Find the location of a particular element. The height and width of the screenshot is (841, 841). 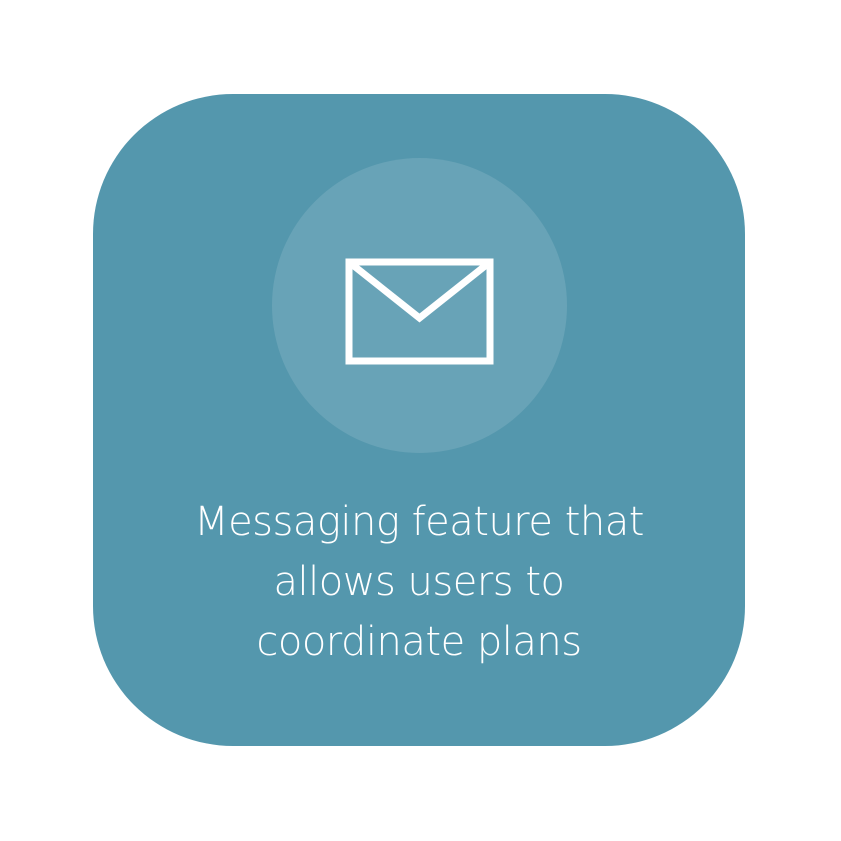

envelope-icon is located at coordinates (419, 311).